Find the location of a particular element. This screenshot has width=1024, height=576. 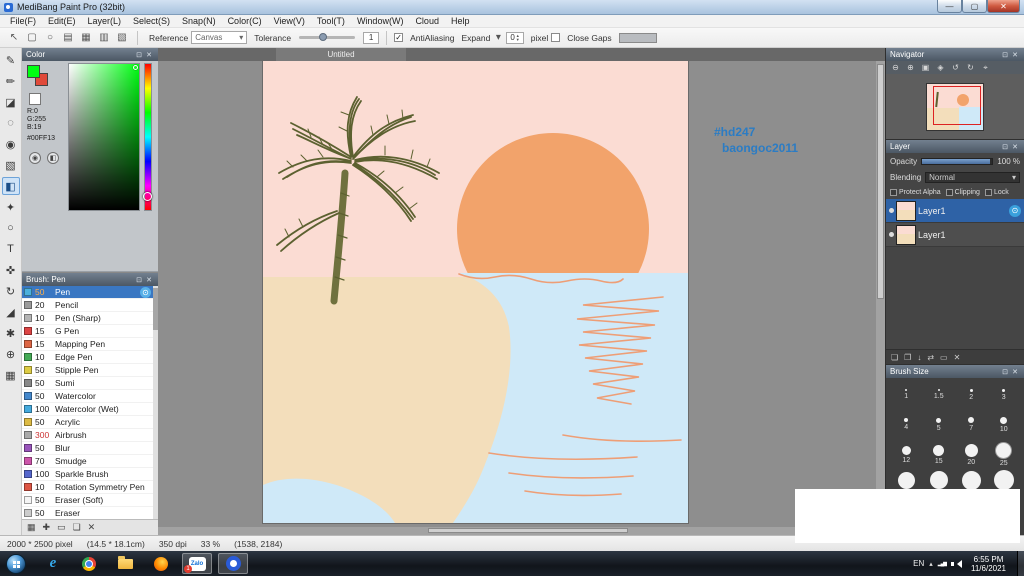

reference-select: Canvas ▾ is located at coordinates (219, 37).